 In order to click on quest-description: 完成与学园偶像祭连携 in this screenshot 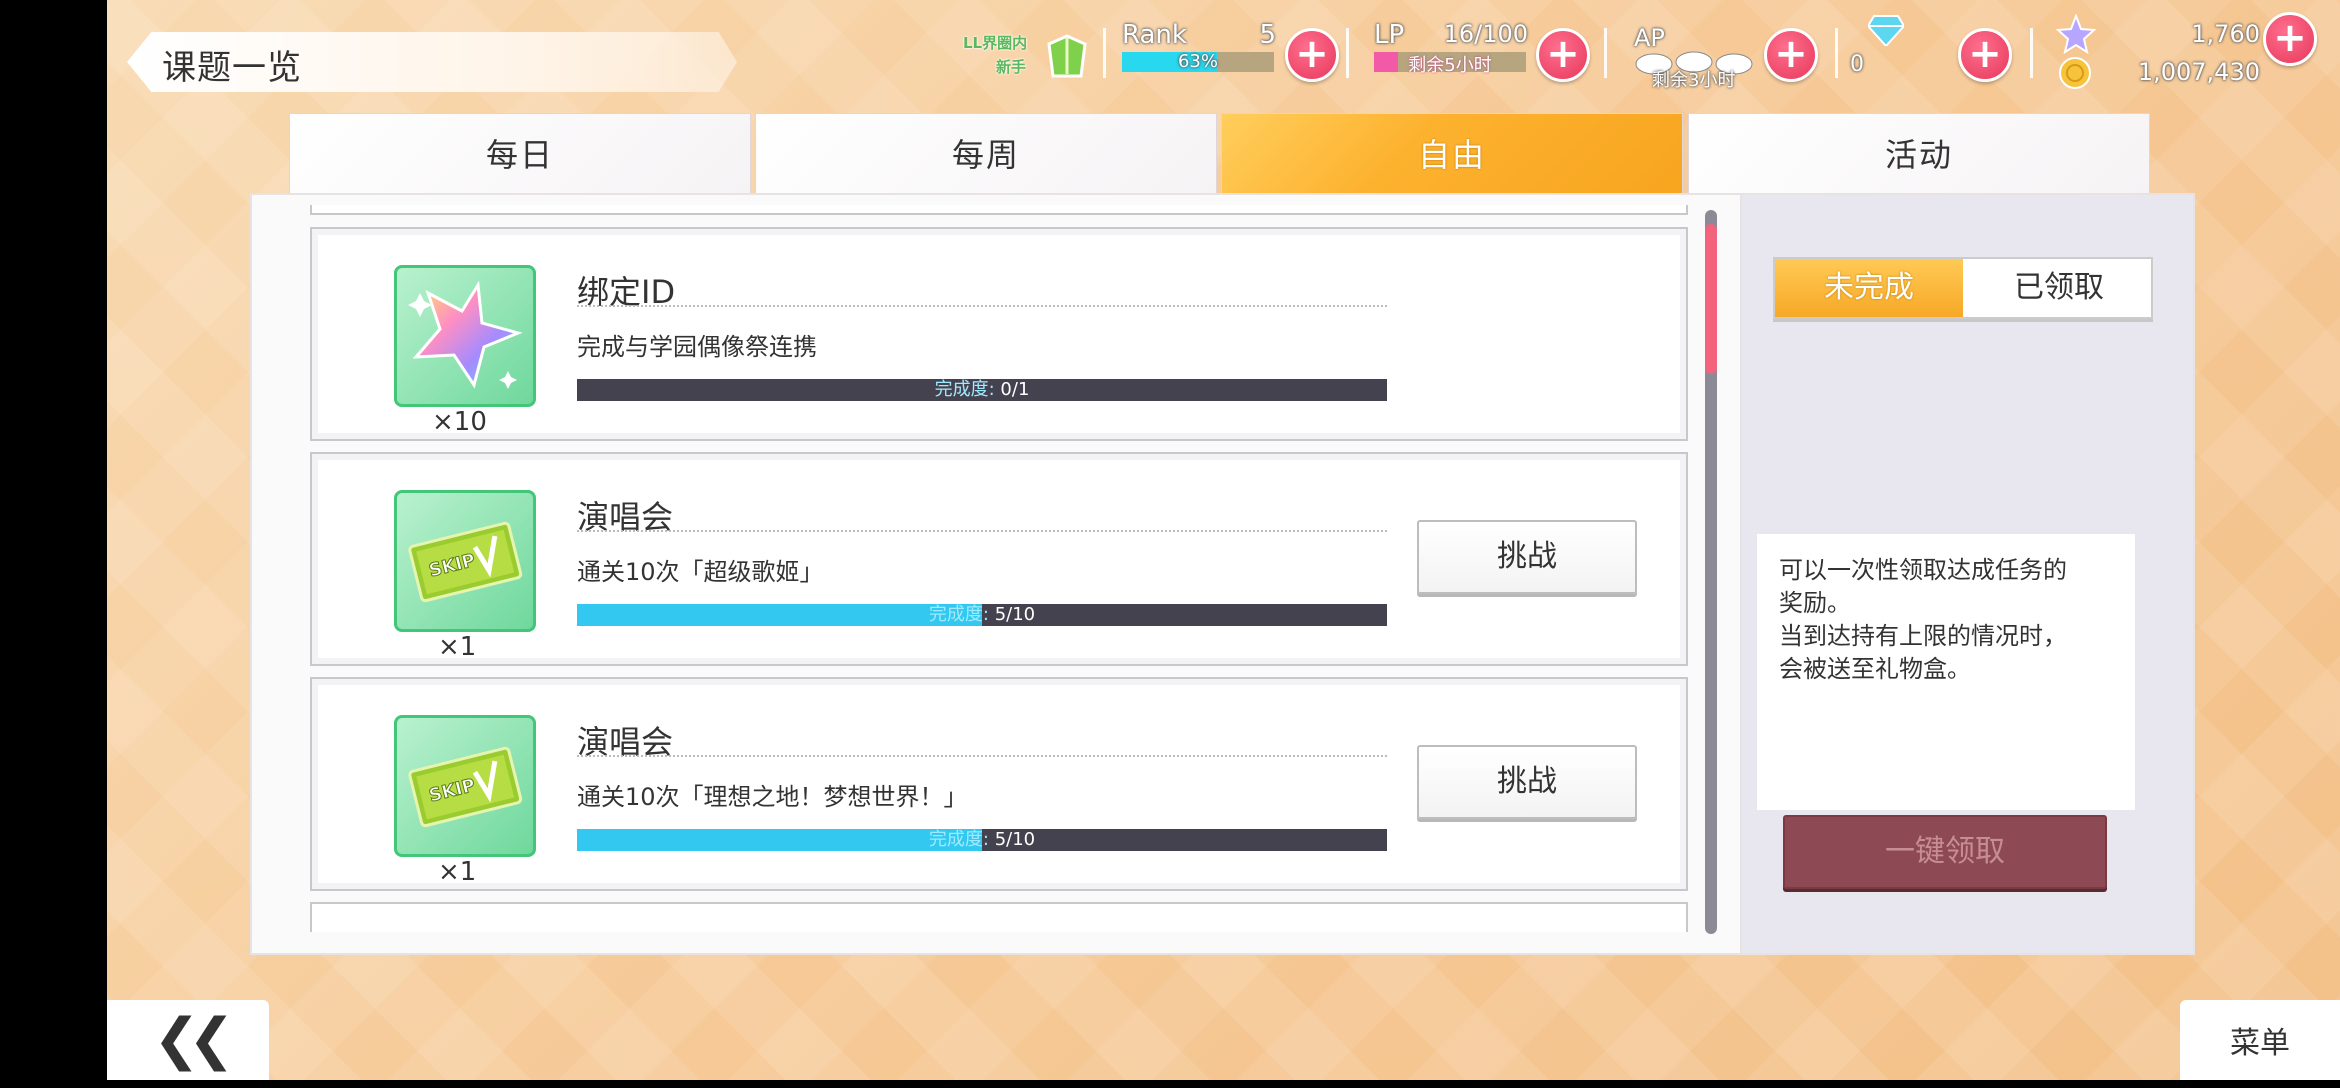, I will do `click(697, 347)`.